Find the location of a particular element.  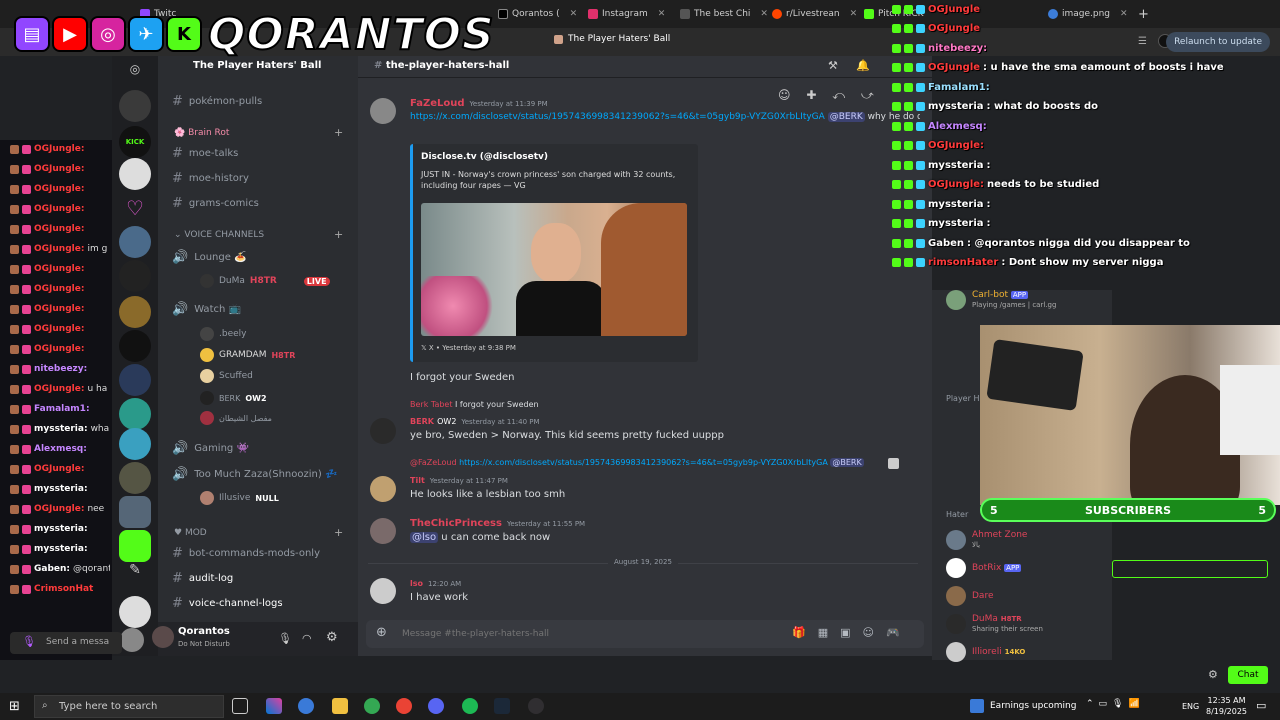

windows-start-icon: ⊞ is located at coordinates (14, 706).